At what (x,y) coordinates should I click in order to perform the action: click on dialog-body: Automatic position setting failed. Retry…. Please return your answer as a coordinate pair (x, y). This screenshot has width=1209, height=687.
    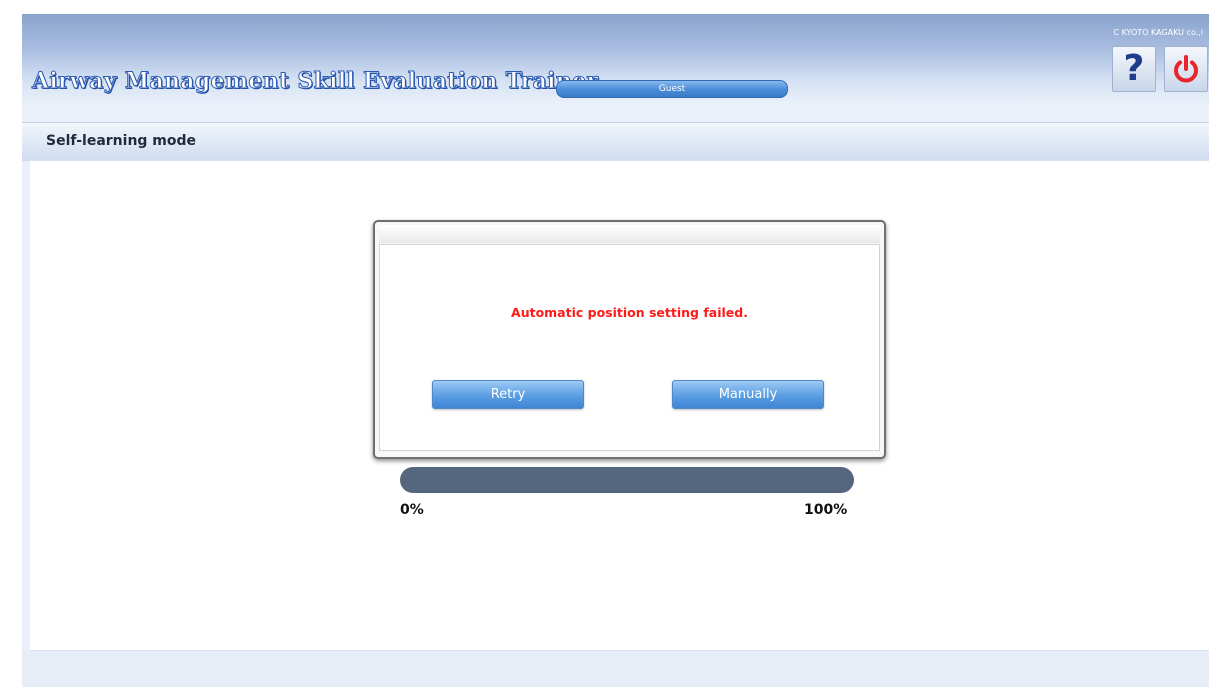
    Looking at the image, I should click on (629, 347).